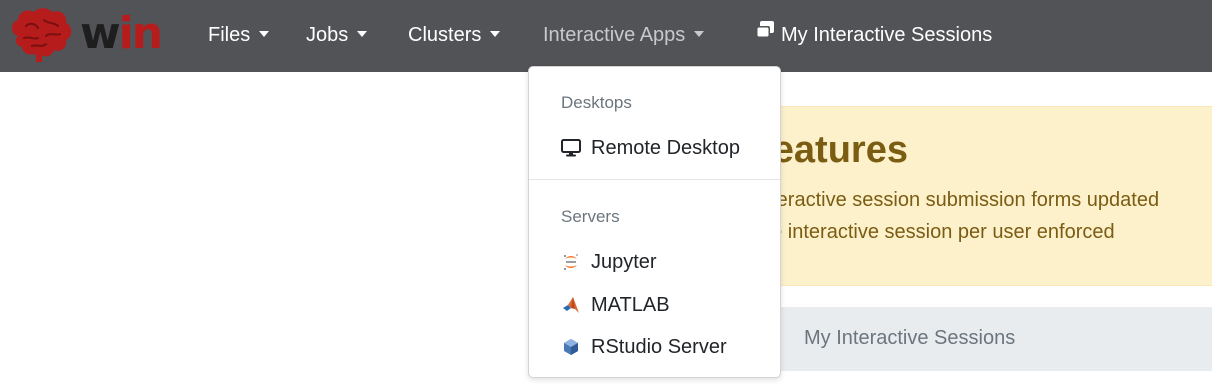 This screenshot has width=1212, height=385. What do you see at coordinates (654, 179) in the screenshot?
I see `dropdown-divider` at bounding box center [654, 179].